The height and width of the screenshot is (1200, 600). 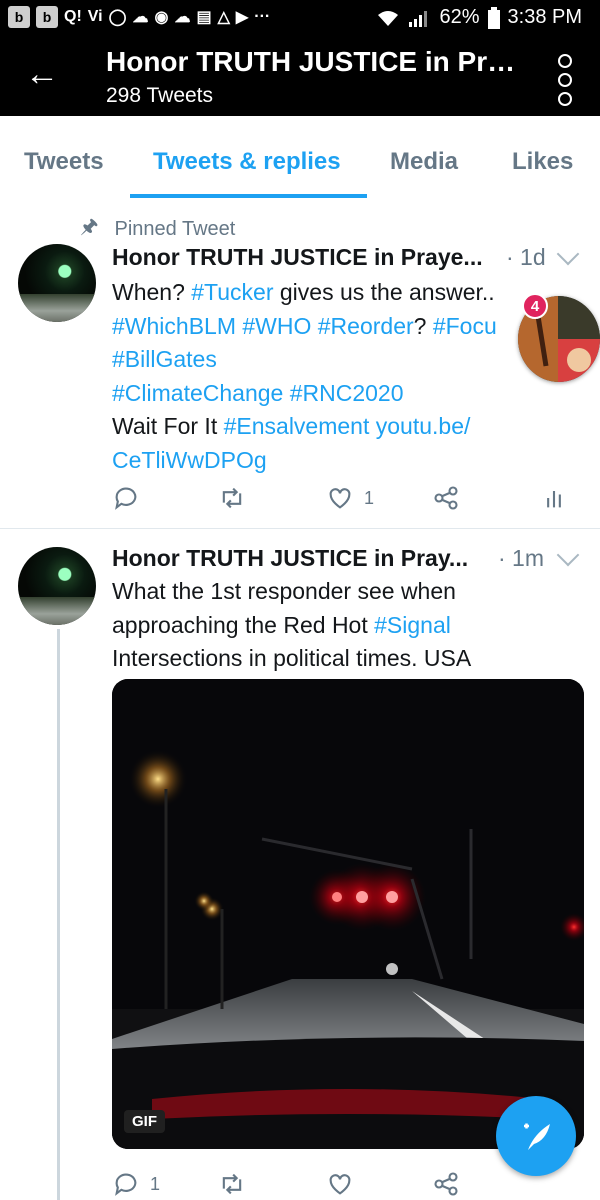 What do you see at coordinates (164, 359) in the screenshot?
I see `hashtag-link: #BillGates` at bounding box center [164, 359].